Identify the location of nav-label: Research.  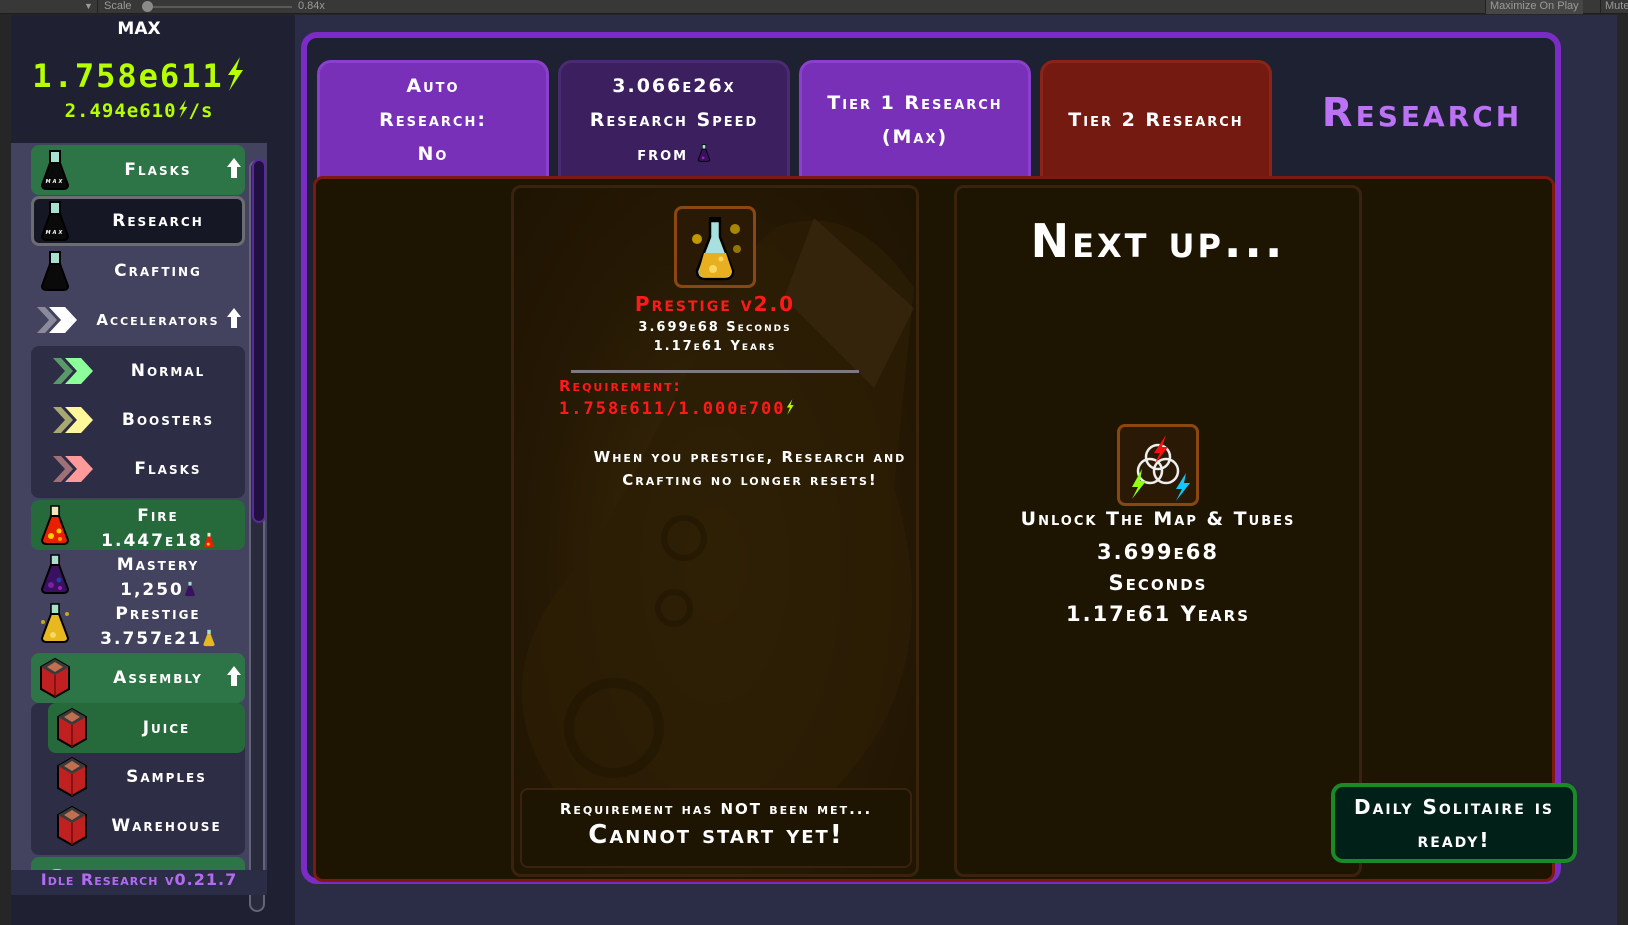
(158, 221).